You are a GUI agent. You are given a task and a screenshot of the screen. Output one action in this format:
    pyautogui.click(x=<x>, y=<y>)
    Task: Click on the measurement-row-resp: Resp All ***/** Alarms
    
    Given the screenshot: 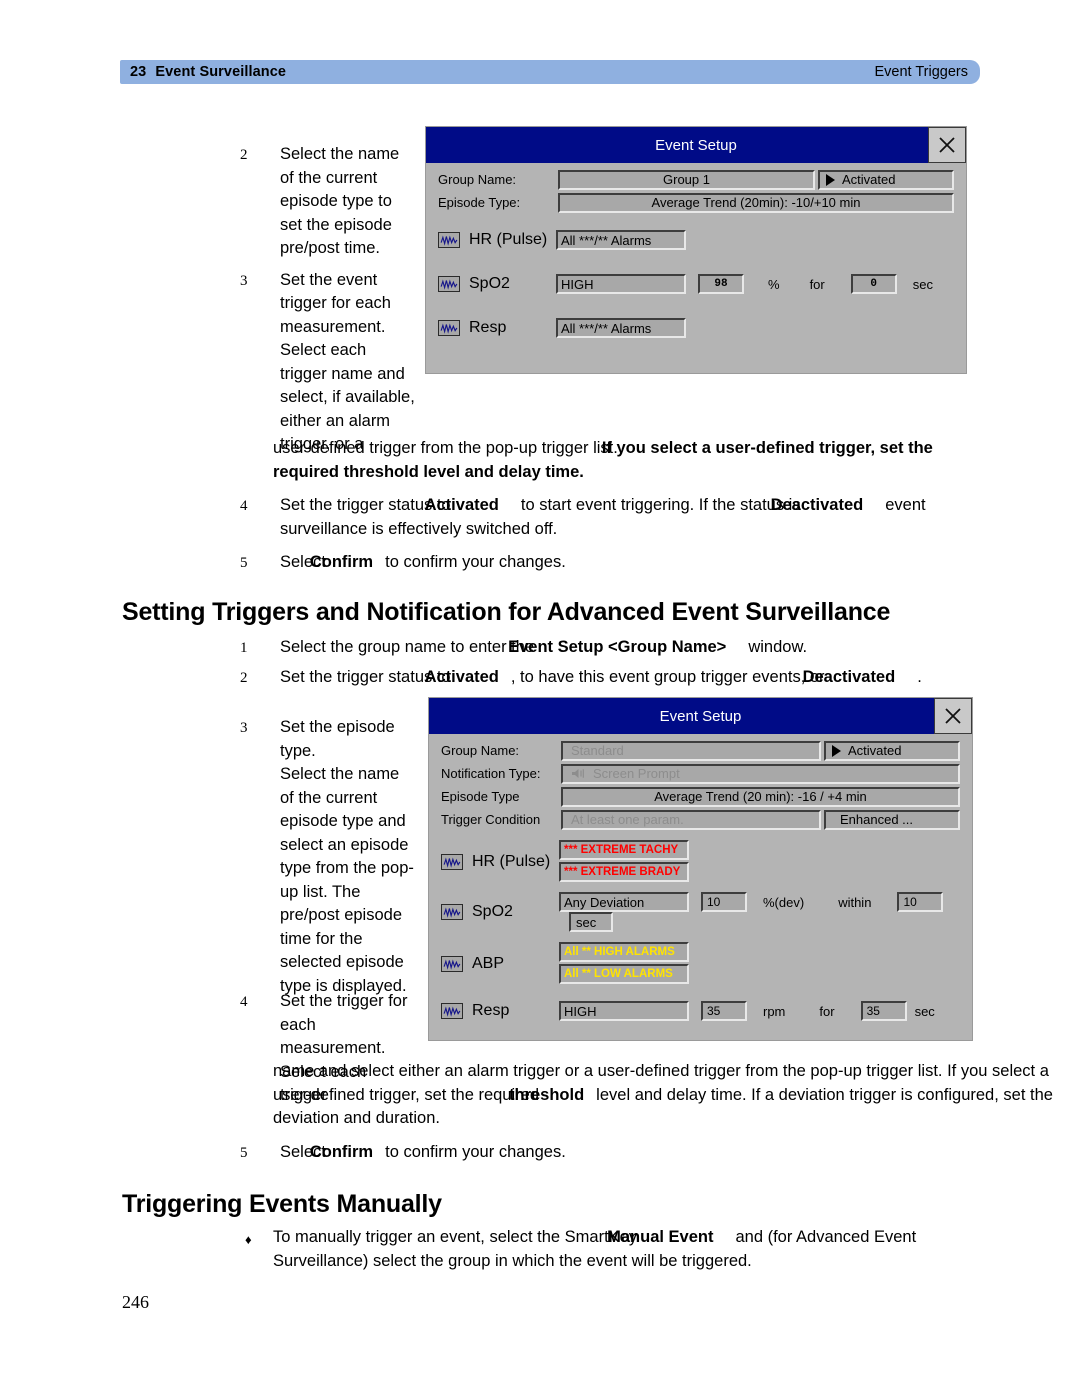 What is the action you would take?
    pyautogui.click(x=696, y=328)
    